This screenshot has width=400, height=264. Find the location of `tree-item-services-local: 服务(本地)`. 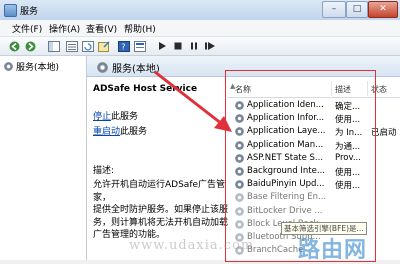

tree-item-services-local: 服务(本地) is located at coordinates (31, 66).